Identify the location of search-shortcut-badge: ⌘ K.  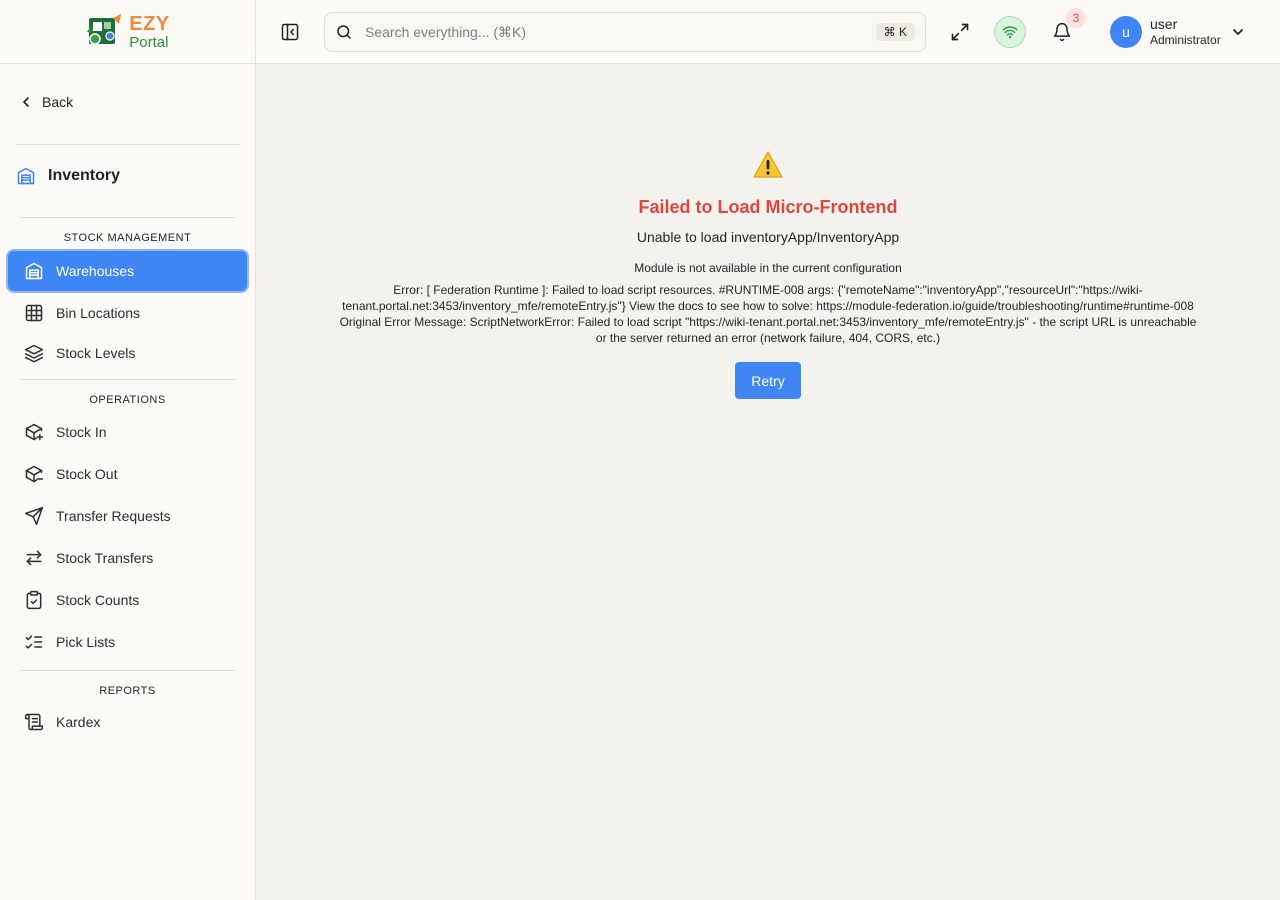
(895, 32).